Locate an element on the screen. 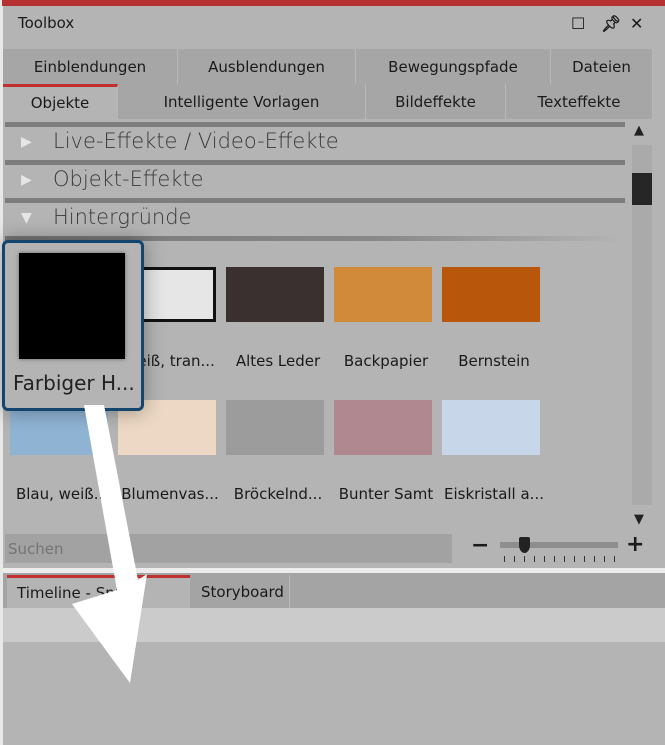 This screenshot has width=665, height=745. drag-arrow-icon is located at coordinates (109, 544).